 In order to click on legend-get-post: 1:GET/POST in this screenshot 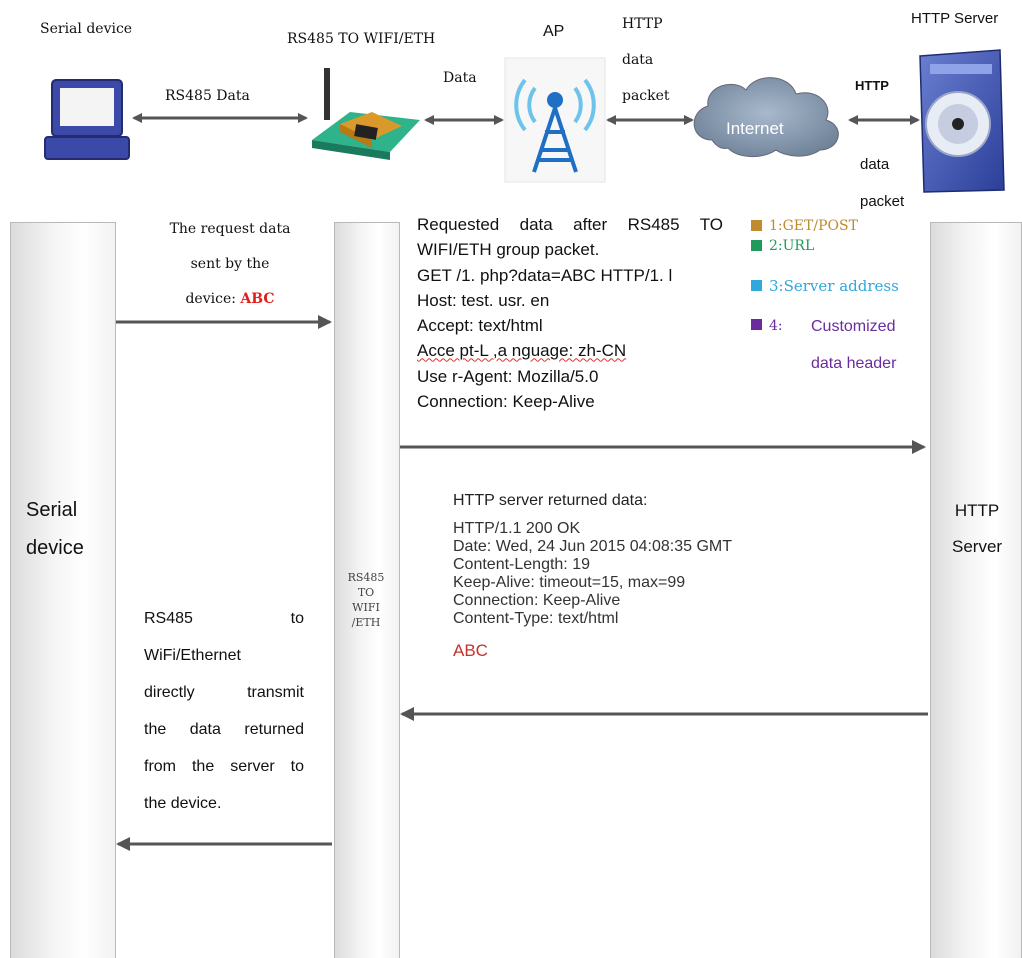, I will do `click(813, 226)`.